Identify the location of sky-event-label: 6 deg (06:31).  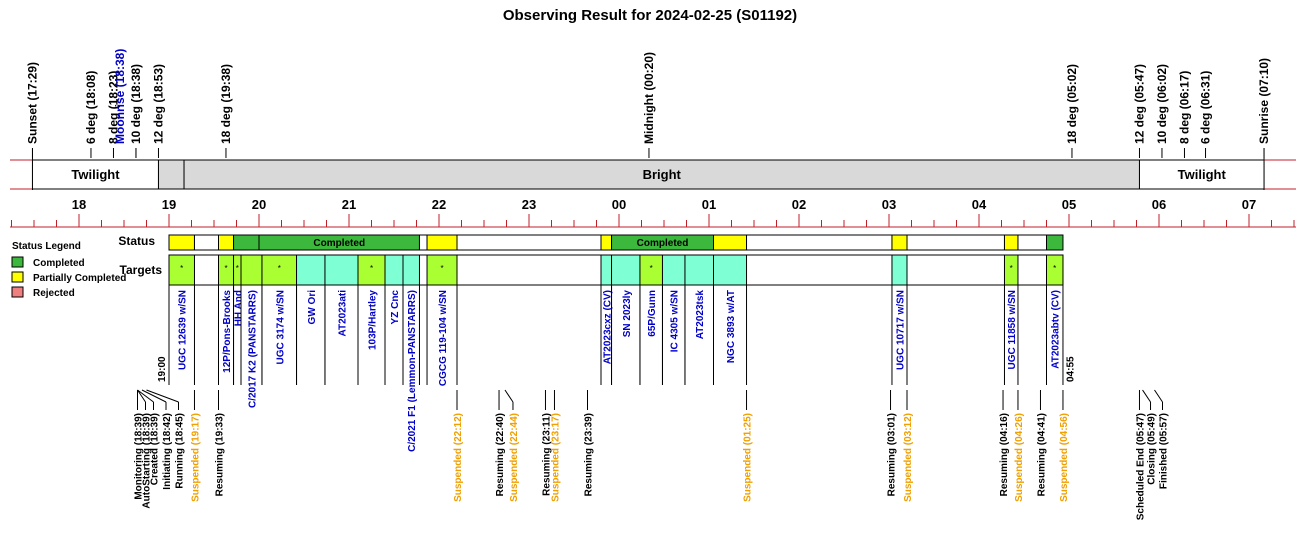
(1206, 107).